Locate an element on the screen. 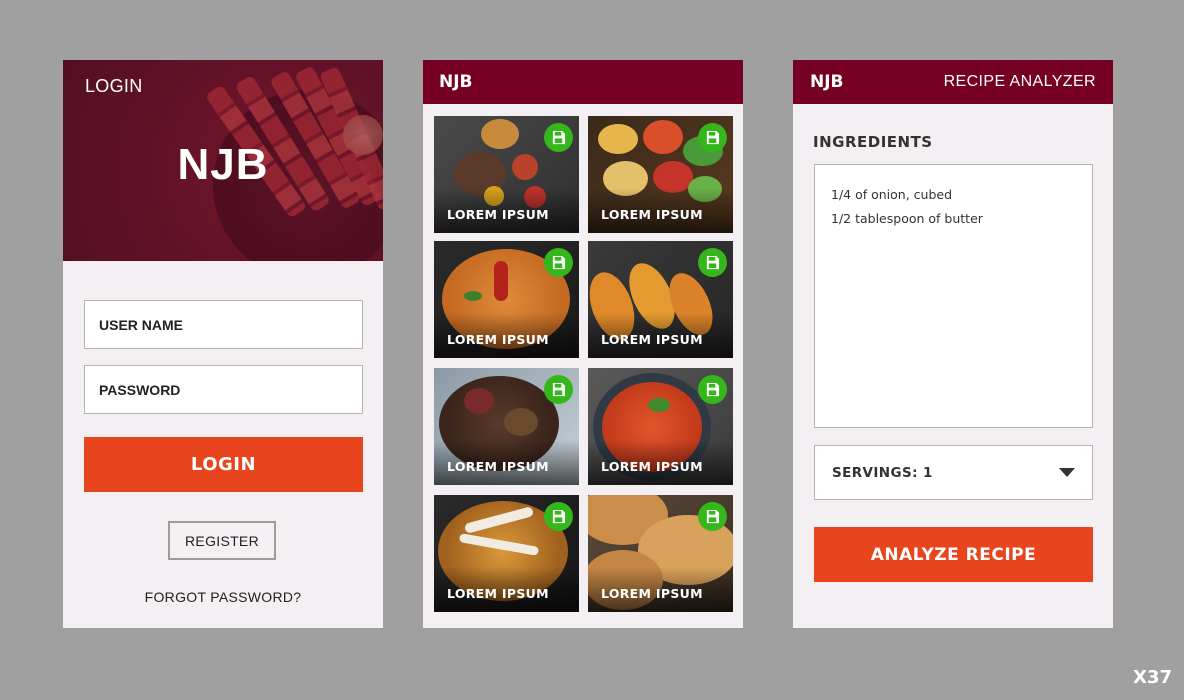 The width and height of the screenshot is (1184, 700). ingredient-line: 1/2 tablespoon of butter is located at coordinates (907, 218).